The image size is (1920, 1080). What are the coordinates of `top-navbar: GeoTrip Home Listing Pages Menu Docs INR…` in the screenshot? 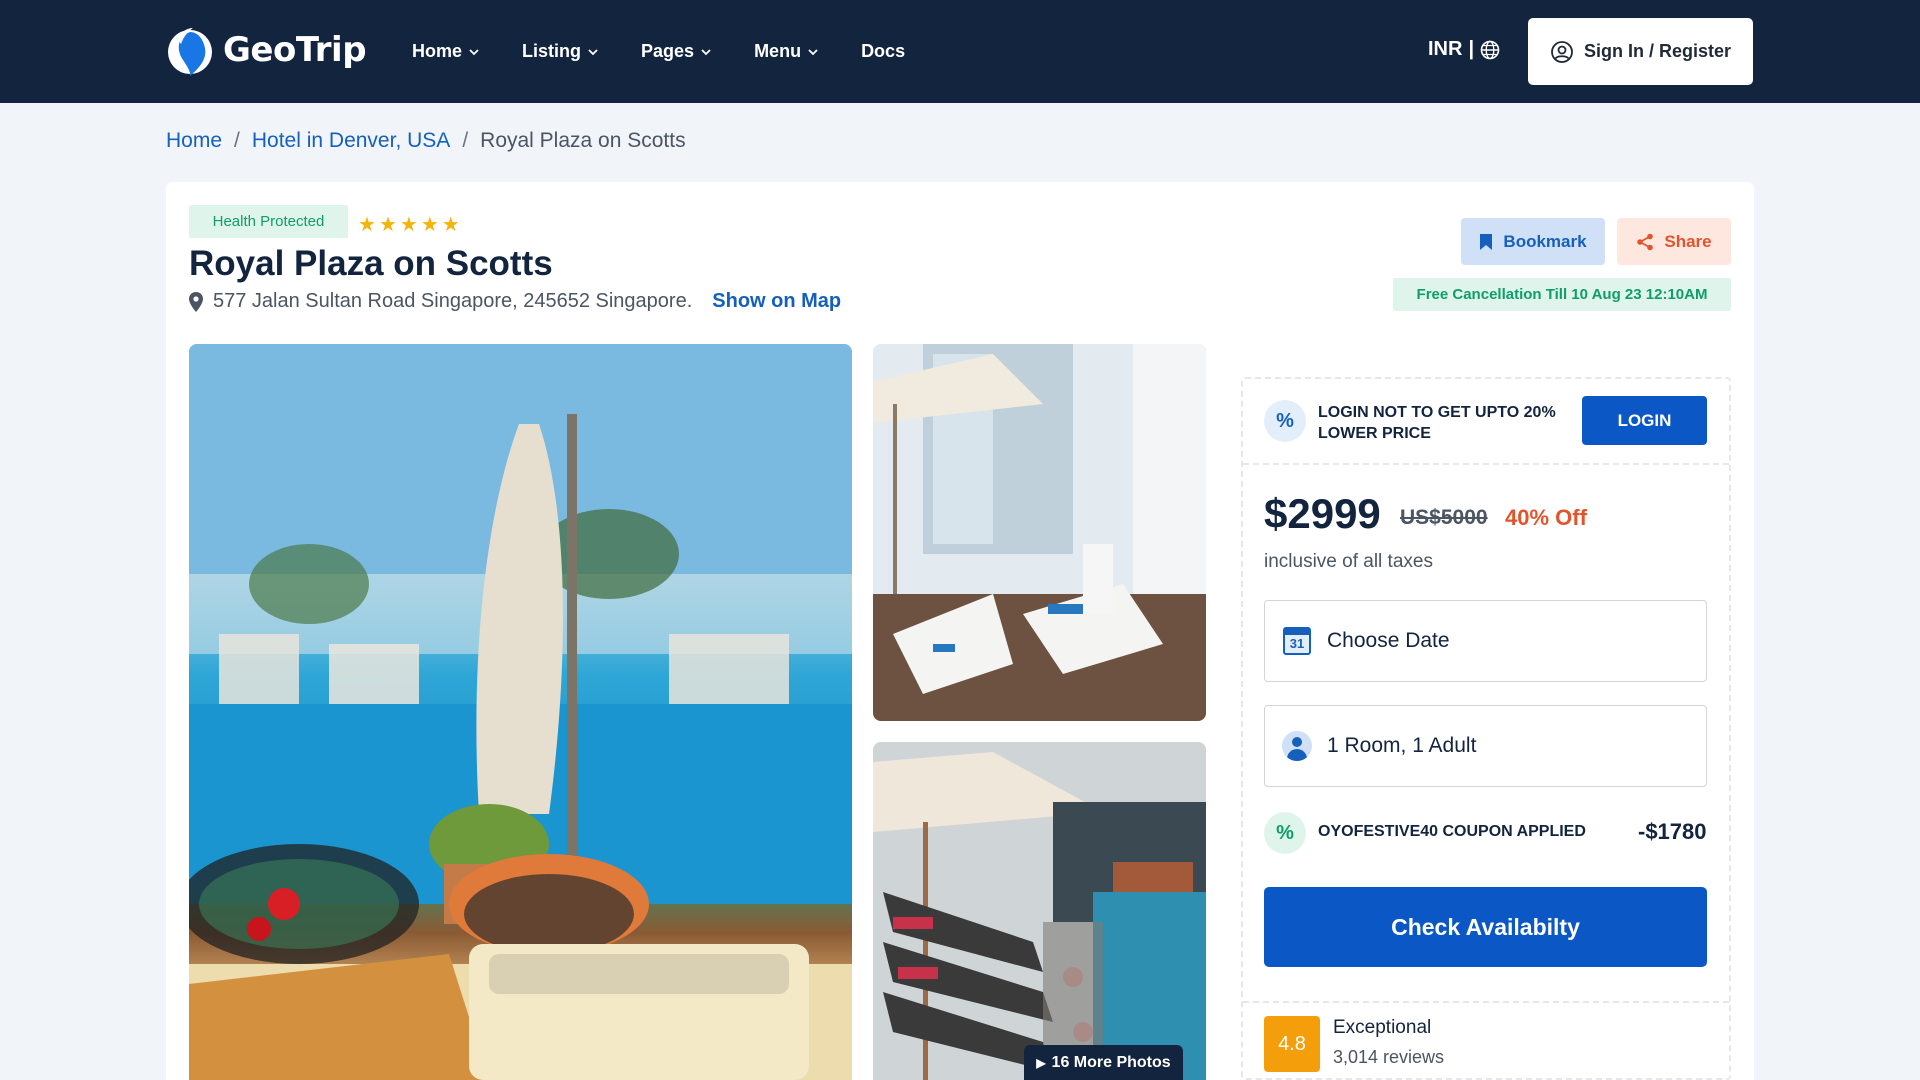 It's located at (960, 51).